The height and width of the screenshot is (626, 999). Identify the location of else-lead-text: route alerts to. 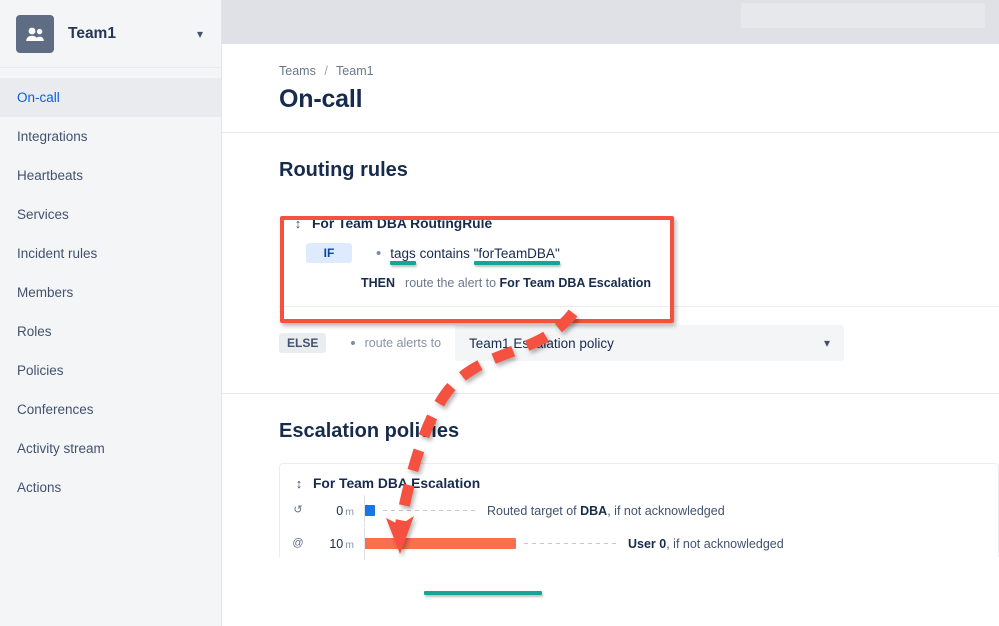
(403, 343).